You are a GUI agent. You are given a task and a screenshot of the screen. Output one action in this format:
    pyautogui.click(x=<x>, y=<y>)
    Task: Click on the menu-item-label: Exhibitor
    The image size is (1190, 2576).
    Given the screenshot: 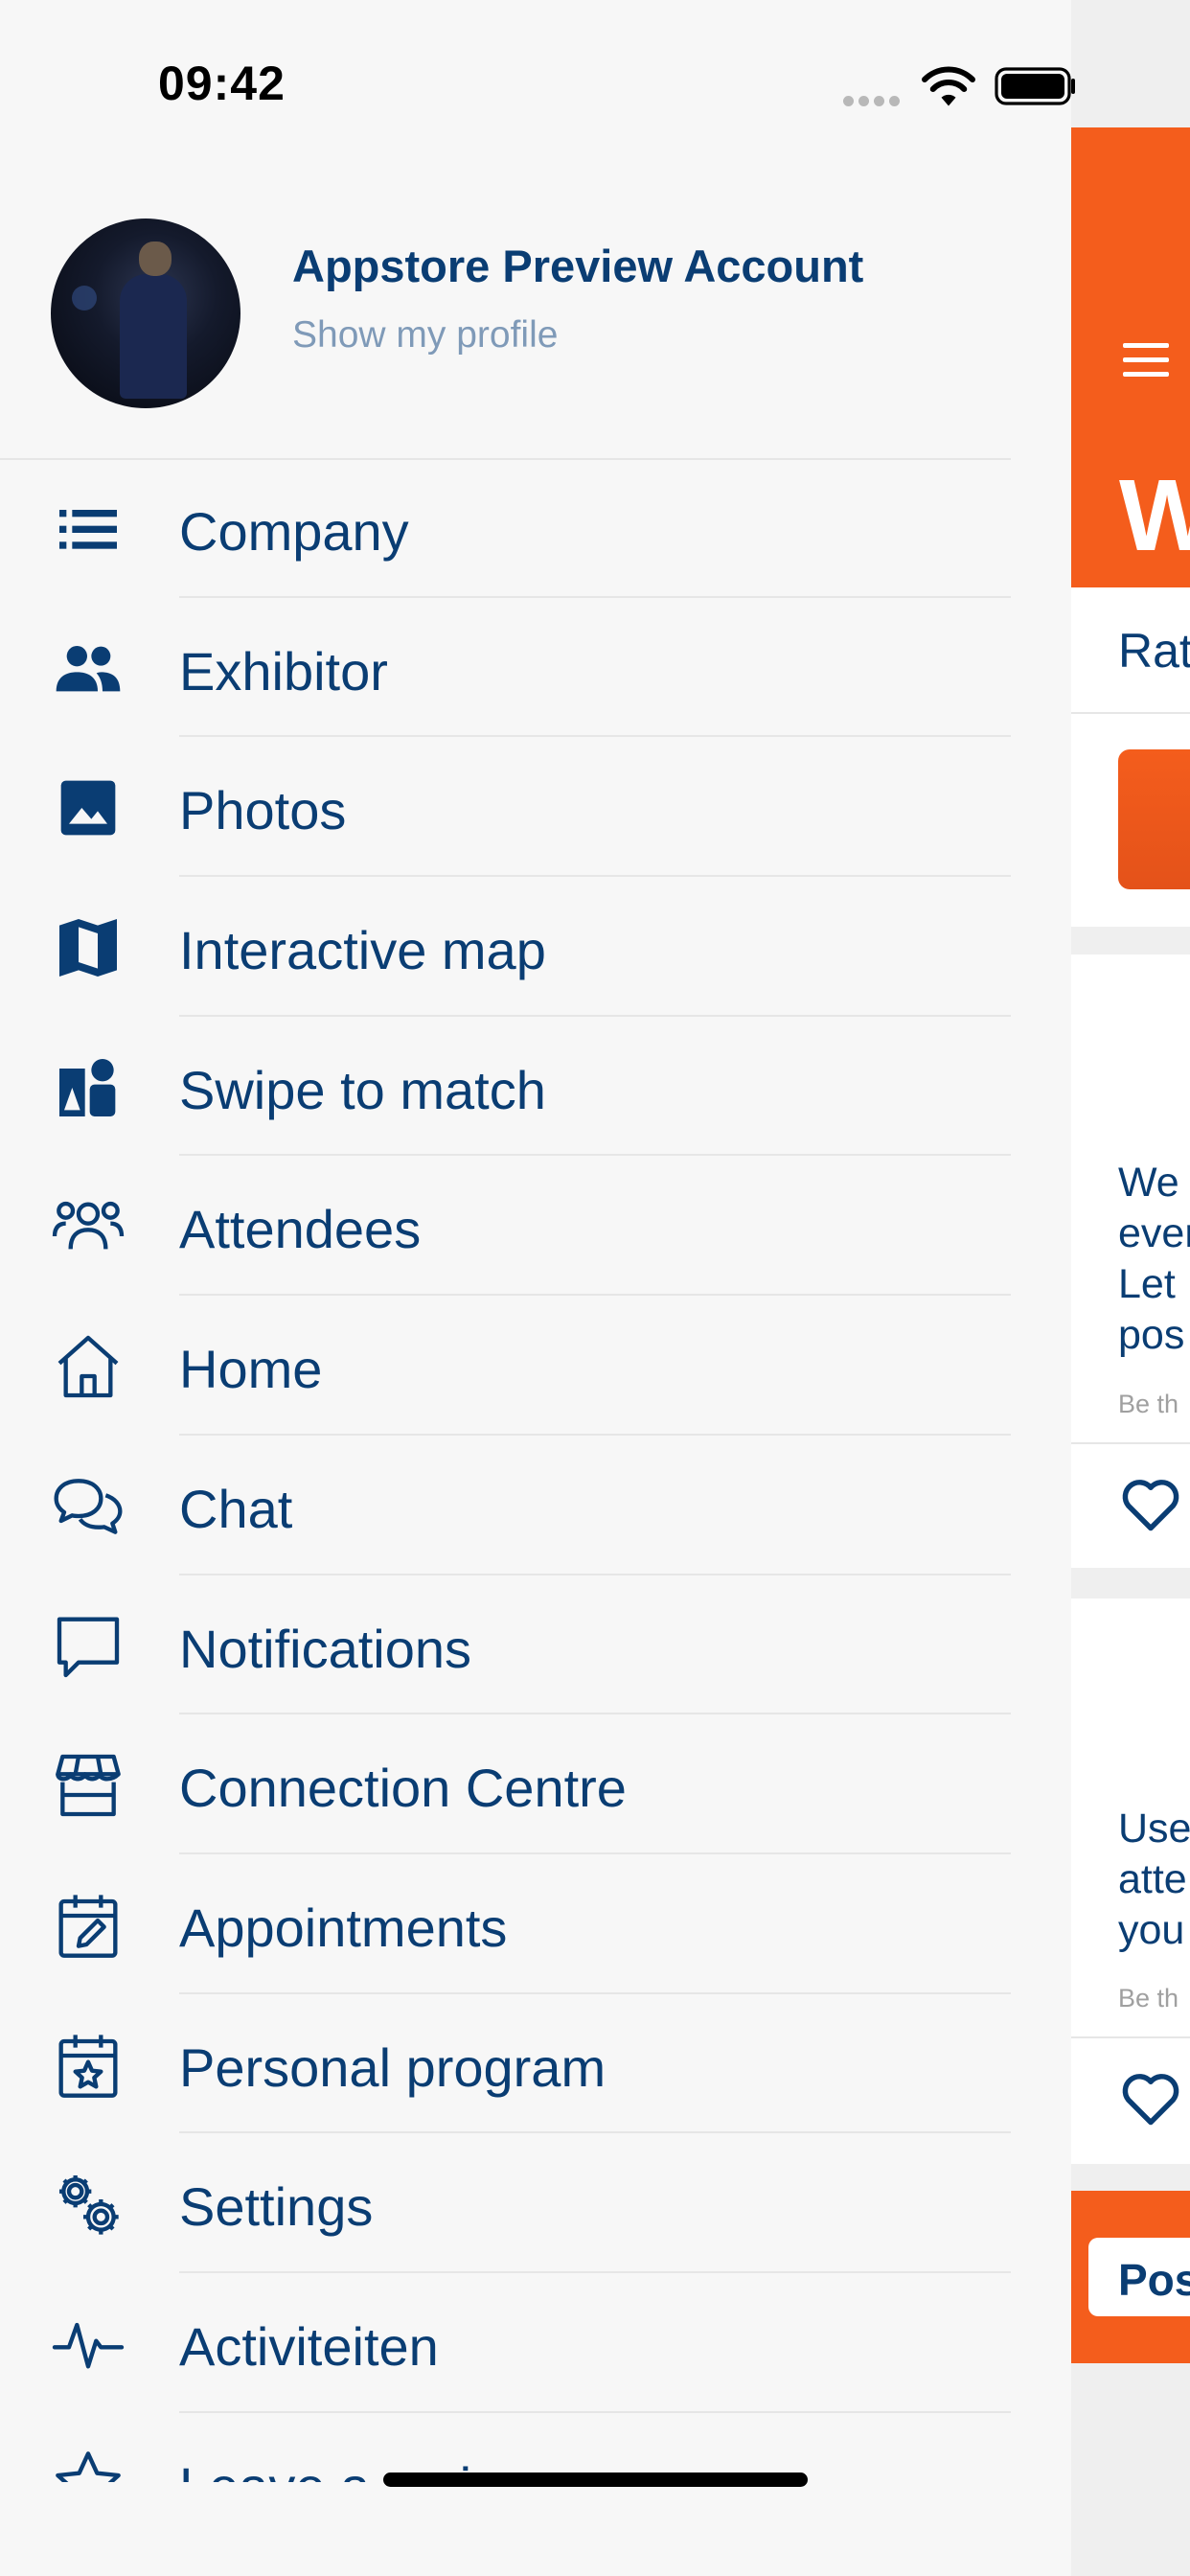 What is the action you would take?
    pyautogui.click(x=284, y=671)
    